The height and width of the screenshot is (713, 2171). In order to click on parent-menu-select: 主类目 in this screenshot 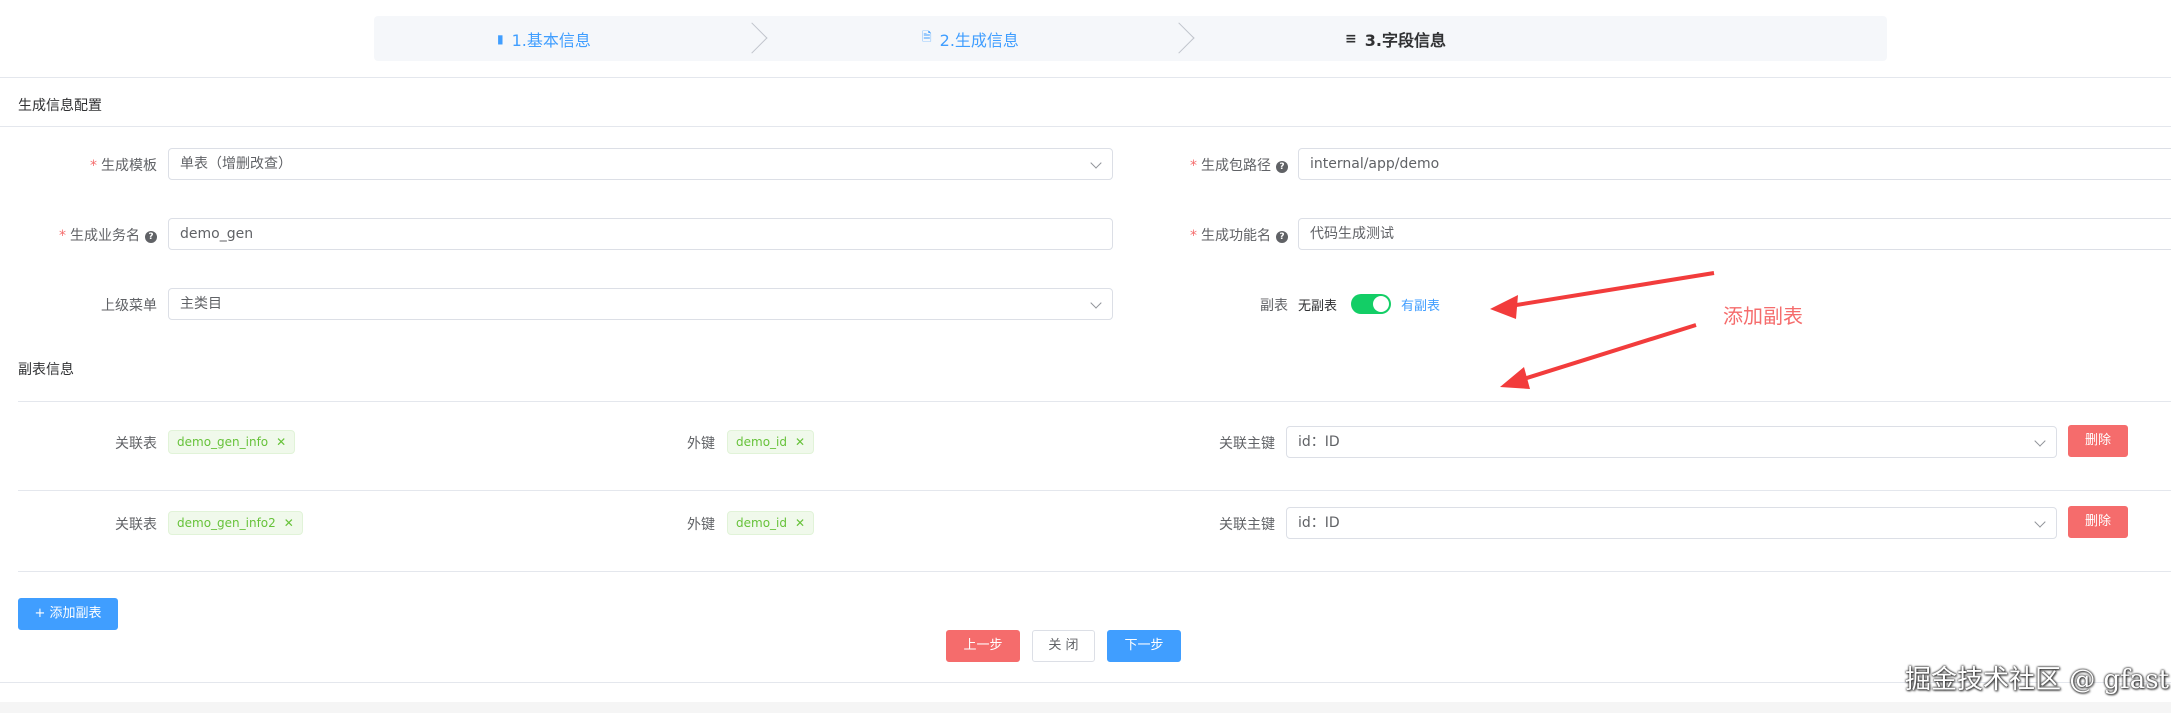, I will do `click(640, 304)`.